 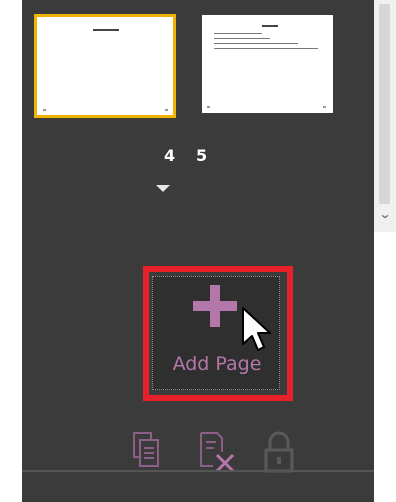 What do you see at coordinates (279, 452) in the screenshot?
I see `lock-icon` at bounding box center [279, 452].